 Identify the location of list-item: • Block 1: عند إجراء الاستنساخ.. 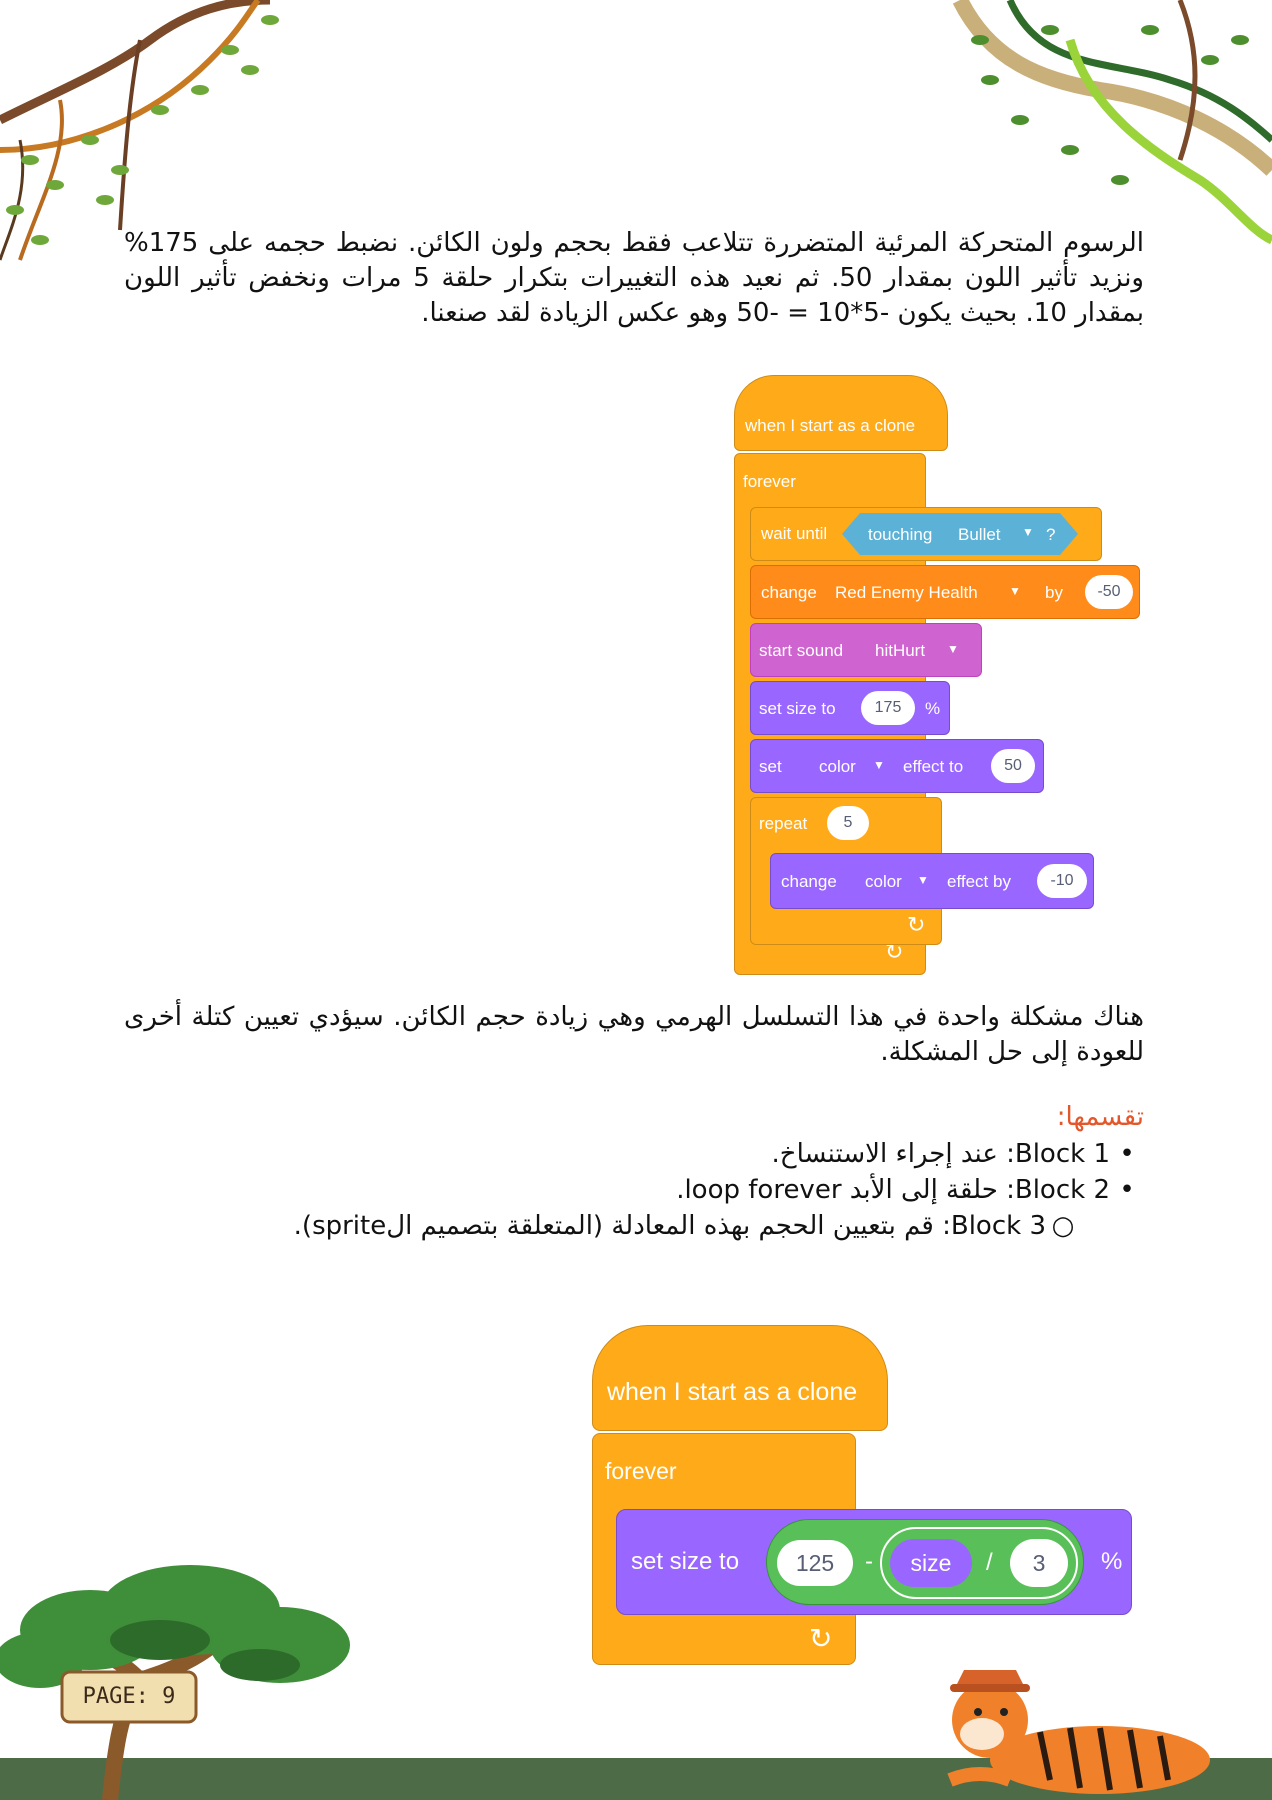
(958, 1154).